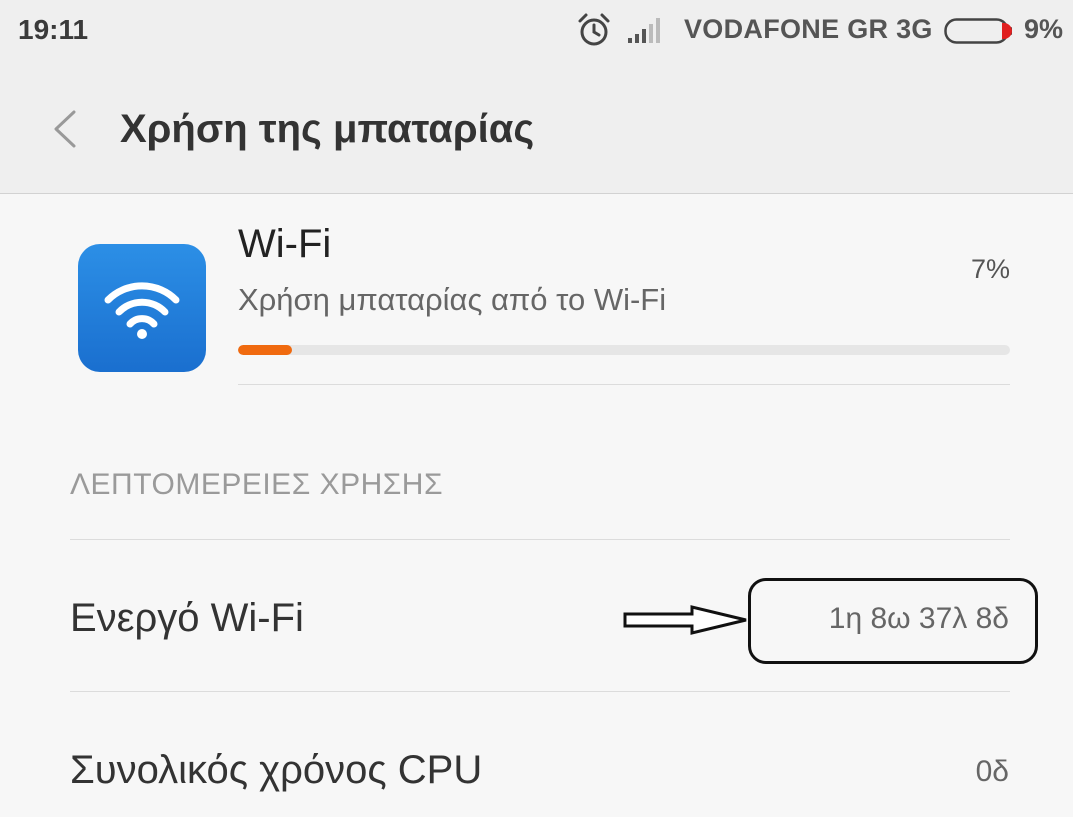 This screenshot has width=1073, height=817. I want to click on status-time: 19:11, so click(53, 29).